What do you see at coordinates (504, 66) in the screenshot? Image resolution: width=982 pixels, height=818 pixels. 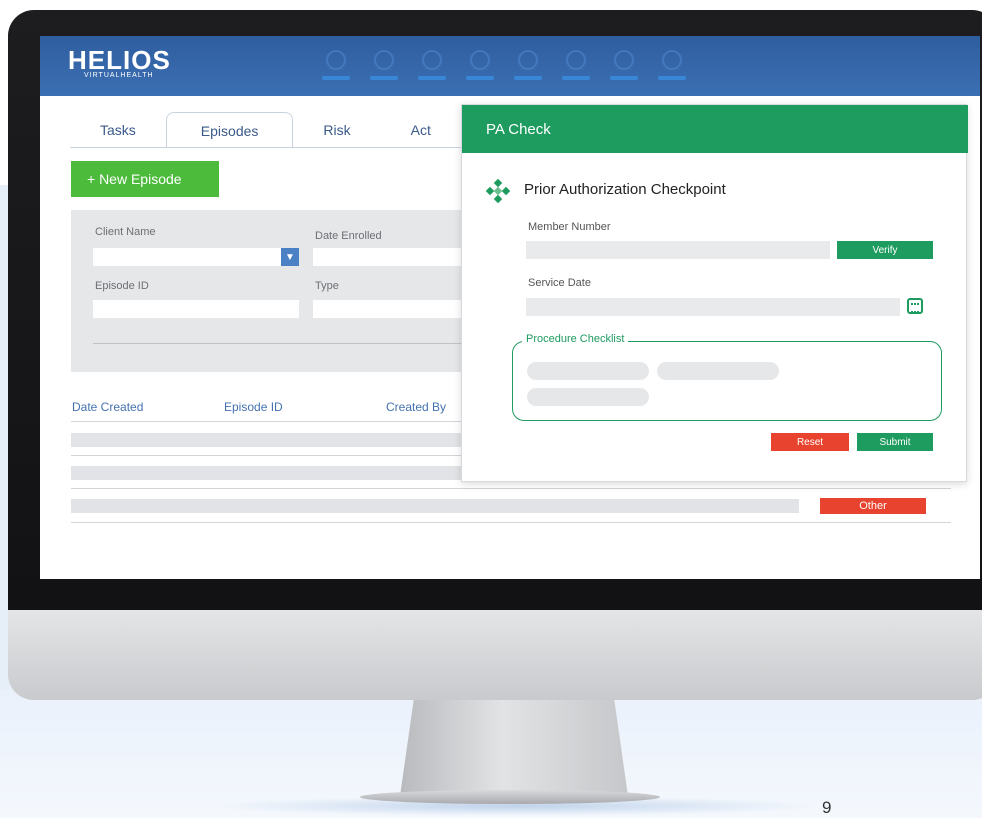 I see `nav-icon-bar` at bounding box center [504, 66].